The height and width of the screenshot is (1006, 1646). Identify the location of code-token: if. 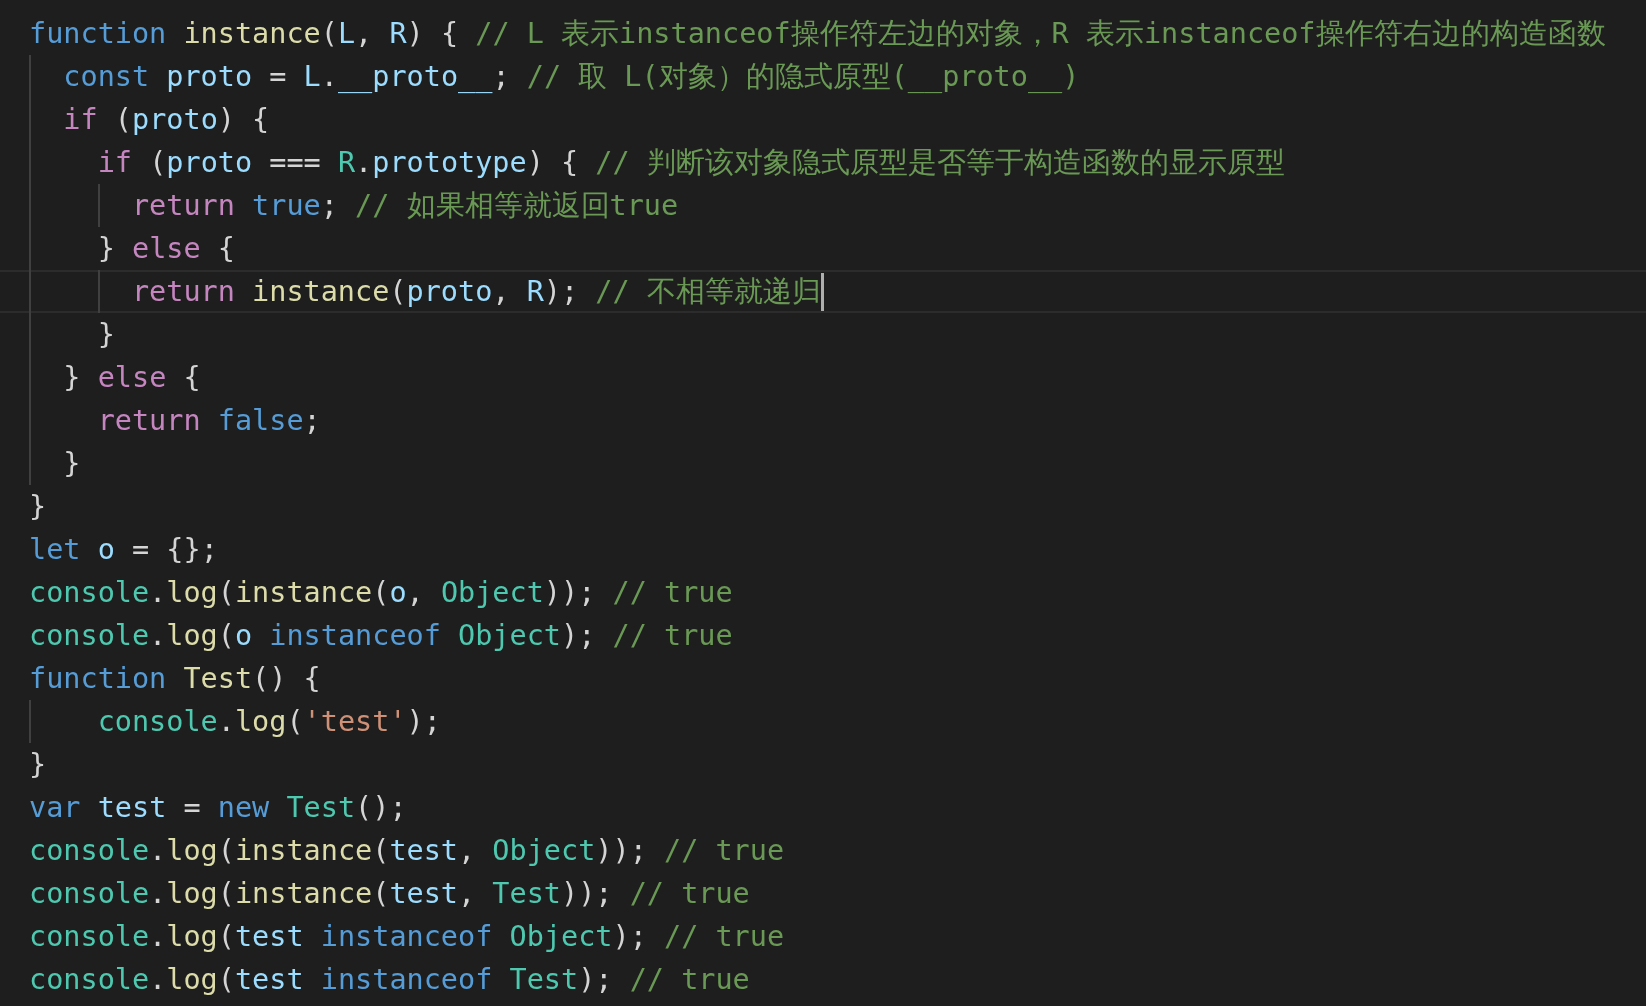
(114, 163).